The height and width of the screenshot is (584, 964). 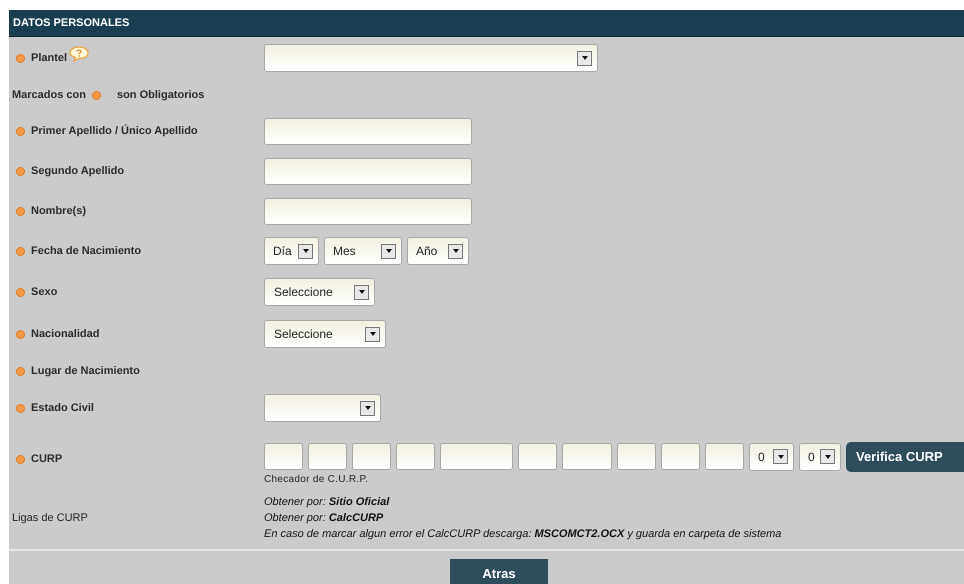 What do you see at coordinates (58, 211) in the screenshot?
I see `field-label: Nombre(s)` at bounding box center [58, 211].